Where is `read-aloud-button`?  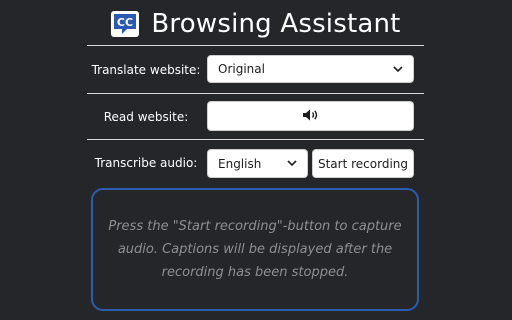
read-aloud-button is located at coordinates (310, 116).